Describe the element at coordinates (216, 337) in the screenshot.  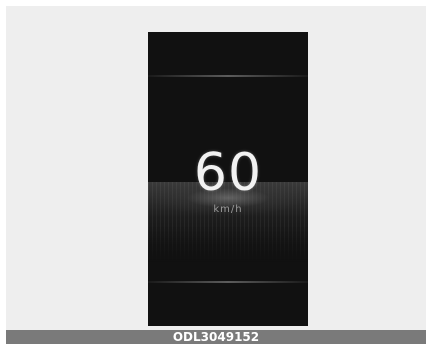
I see `figure-caption: ODL3049152` at that location.